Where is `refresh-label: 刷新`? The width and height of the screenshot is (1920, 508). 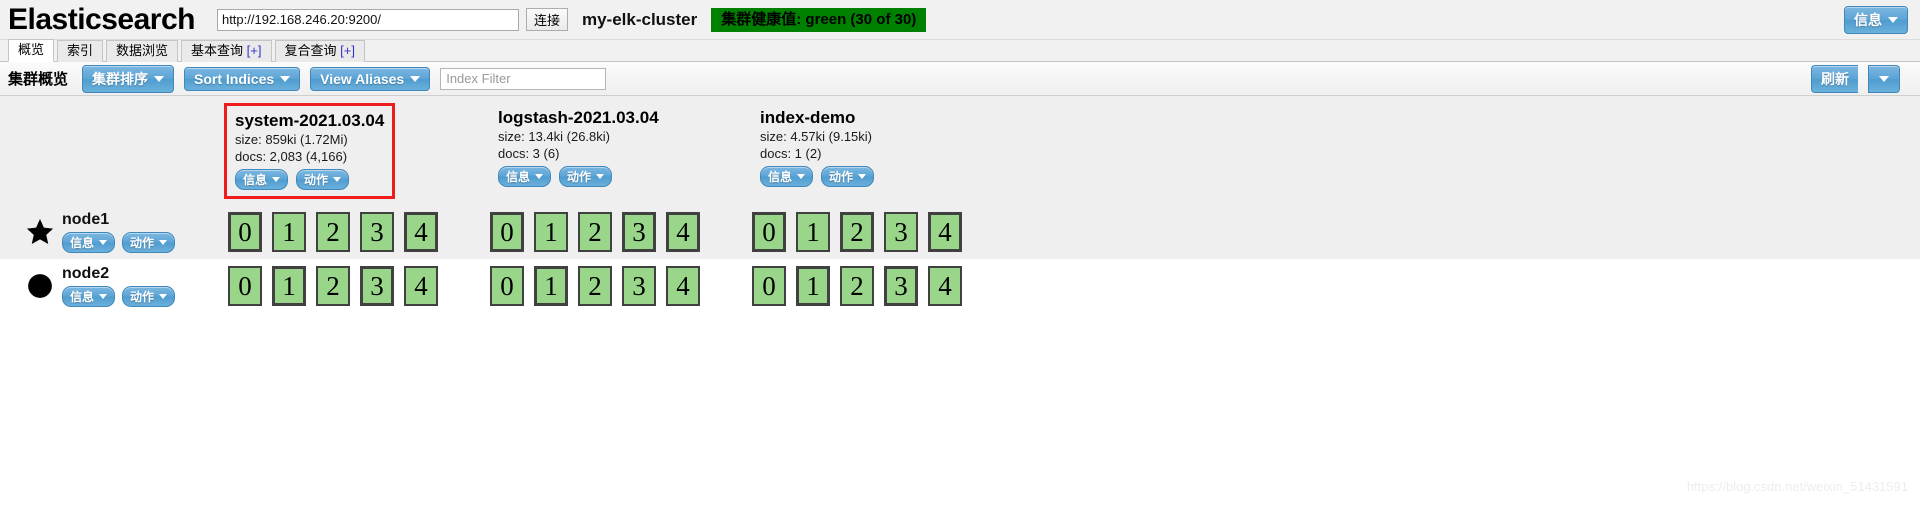
refresh-label: 刷新 is located at coordinates (1835, 78).